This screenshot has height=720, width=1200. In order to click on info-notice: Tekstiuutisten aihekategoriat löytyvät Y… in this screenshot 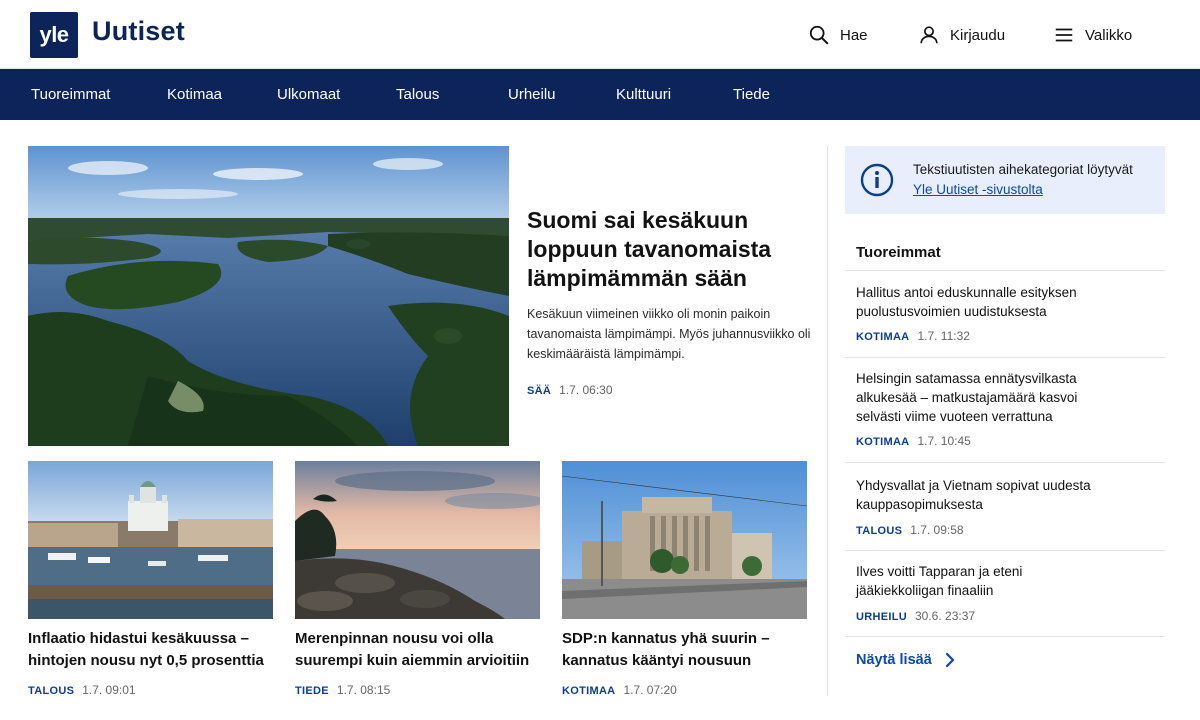, I will do `click(1005, 180)`.